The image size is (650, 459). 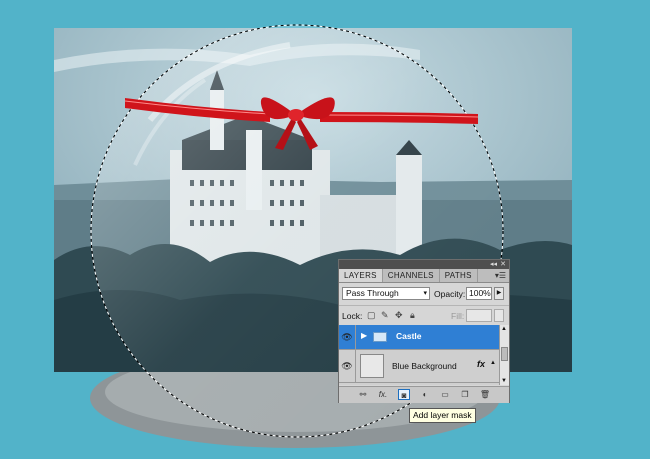 I want to click on fill-label: Fill:, so click(x=458, y=316).